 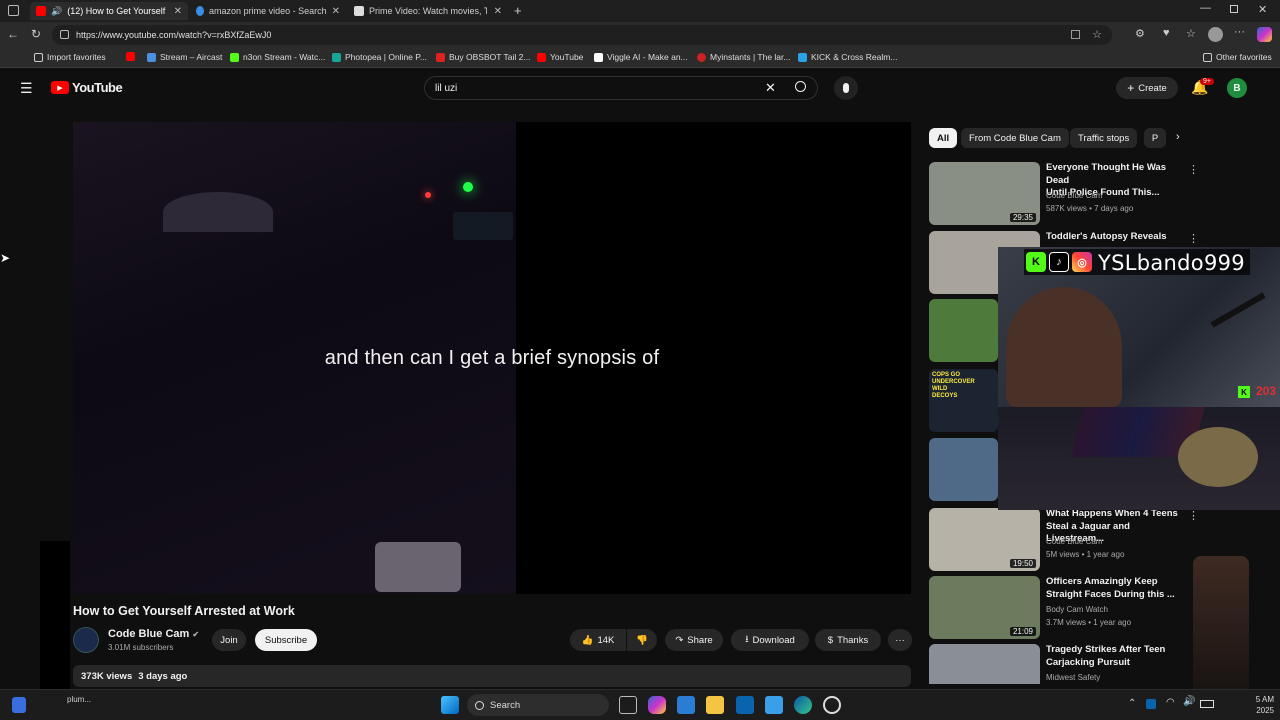 I want to click on chip-all: All, so click(x=943, y=138).